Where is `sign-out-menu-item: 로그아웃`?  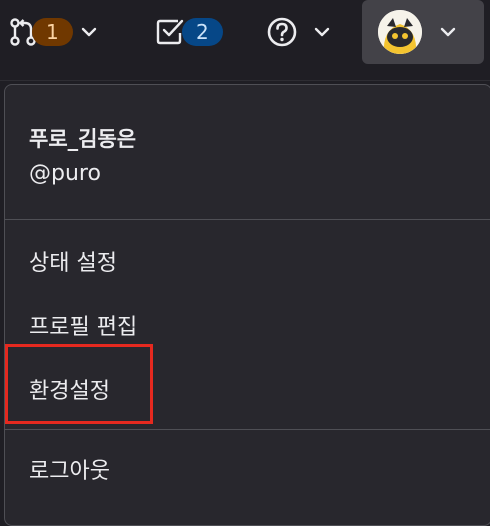
sign-out-menu-item: 로그아웃 is located at coordinates (69, 469).